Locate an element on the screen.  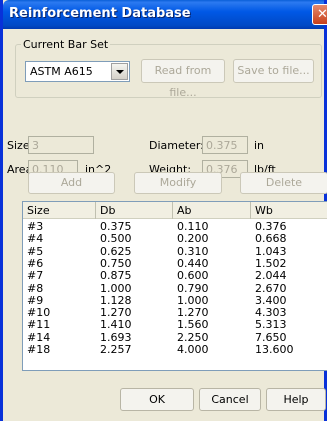
ok-button: OK is located at coordinates (157, 399).